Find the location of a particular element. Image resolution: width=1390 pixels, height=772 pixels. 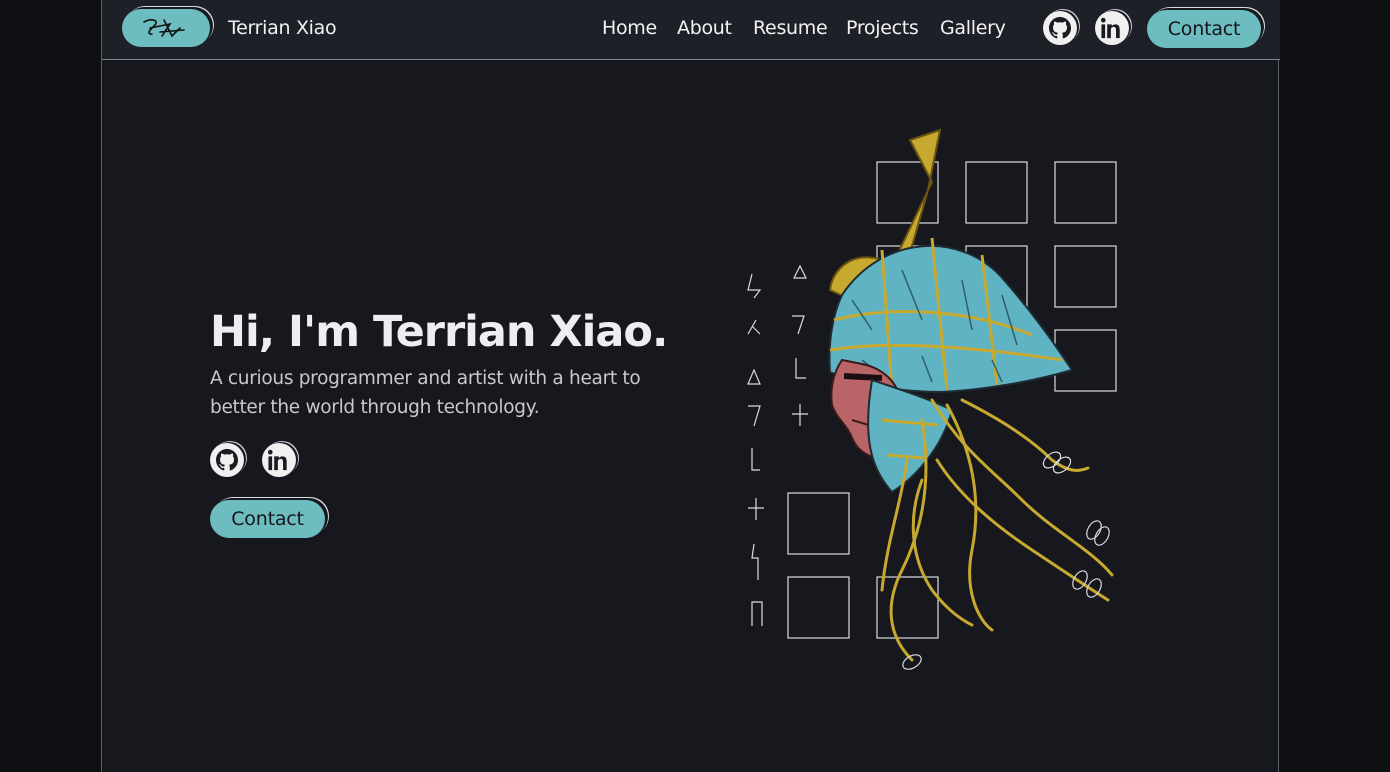

nav-home: Home is located at coordinates (629, 28).